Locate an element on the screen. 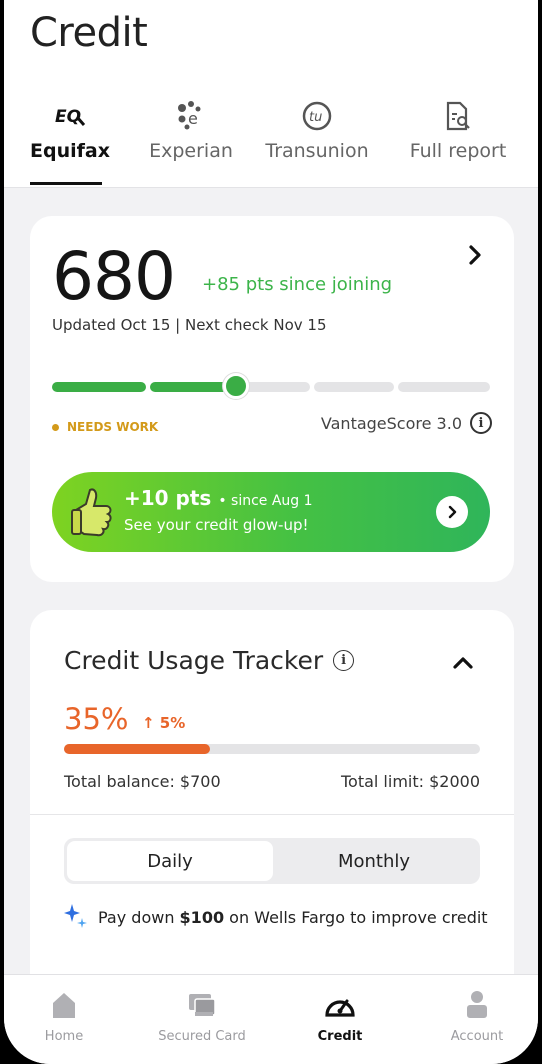 Image resolution: width=542 pixels, height=1064 pixels. glow-up-arrow-button is located at coordinates (452, 512).